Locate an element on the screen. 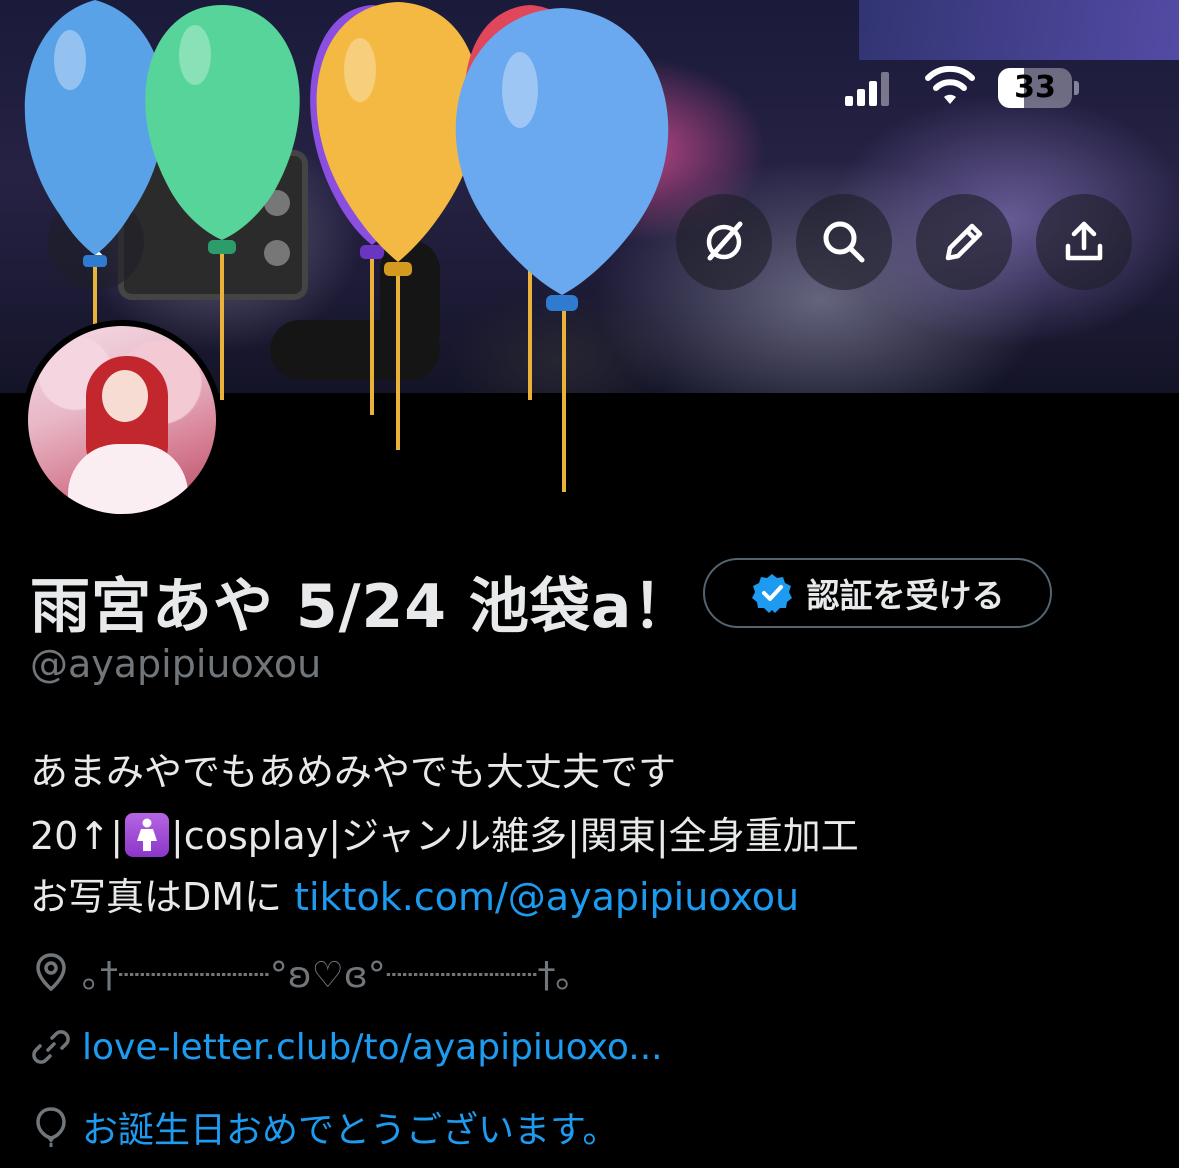  birthday-row: お誕生日おめでとうございます。 is located at coordinates (324, 1127).